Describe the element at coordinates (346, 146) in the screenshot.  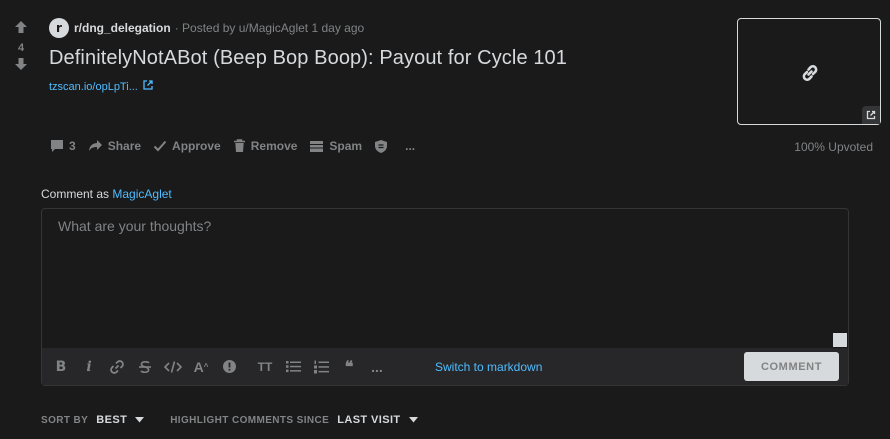
I see `spam-label: Spam` at that location.